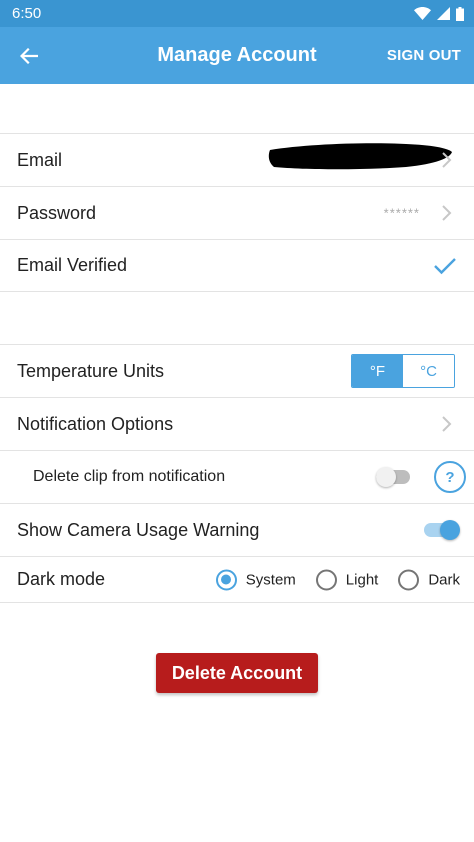 Image resolution: width=474 pixels, height=842 pixels. I want to click on temperature-units-label: Temperature Units, so click(91, 370).